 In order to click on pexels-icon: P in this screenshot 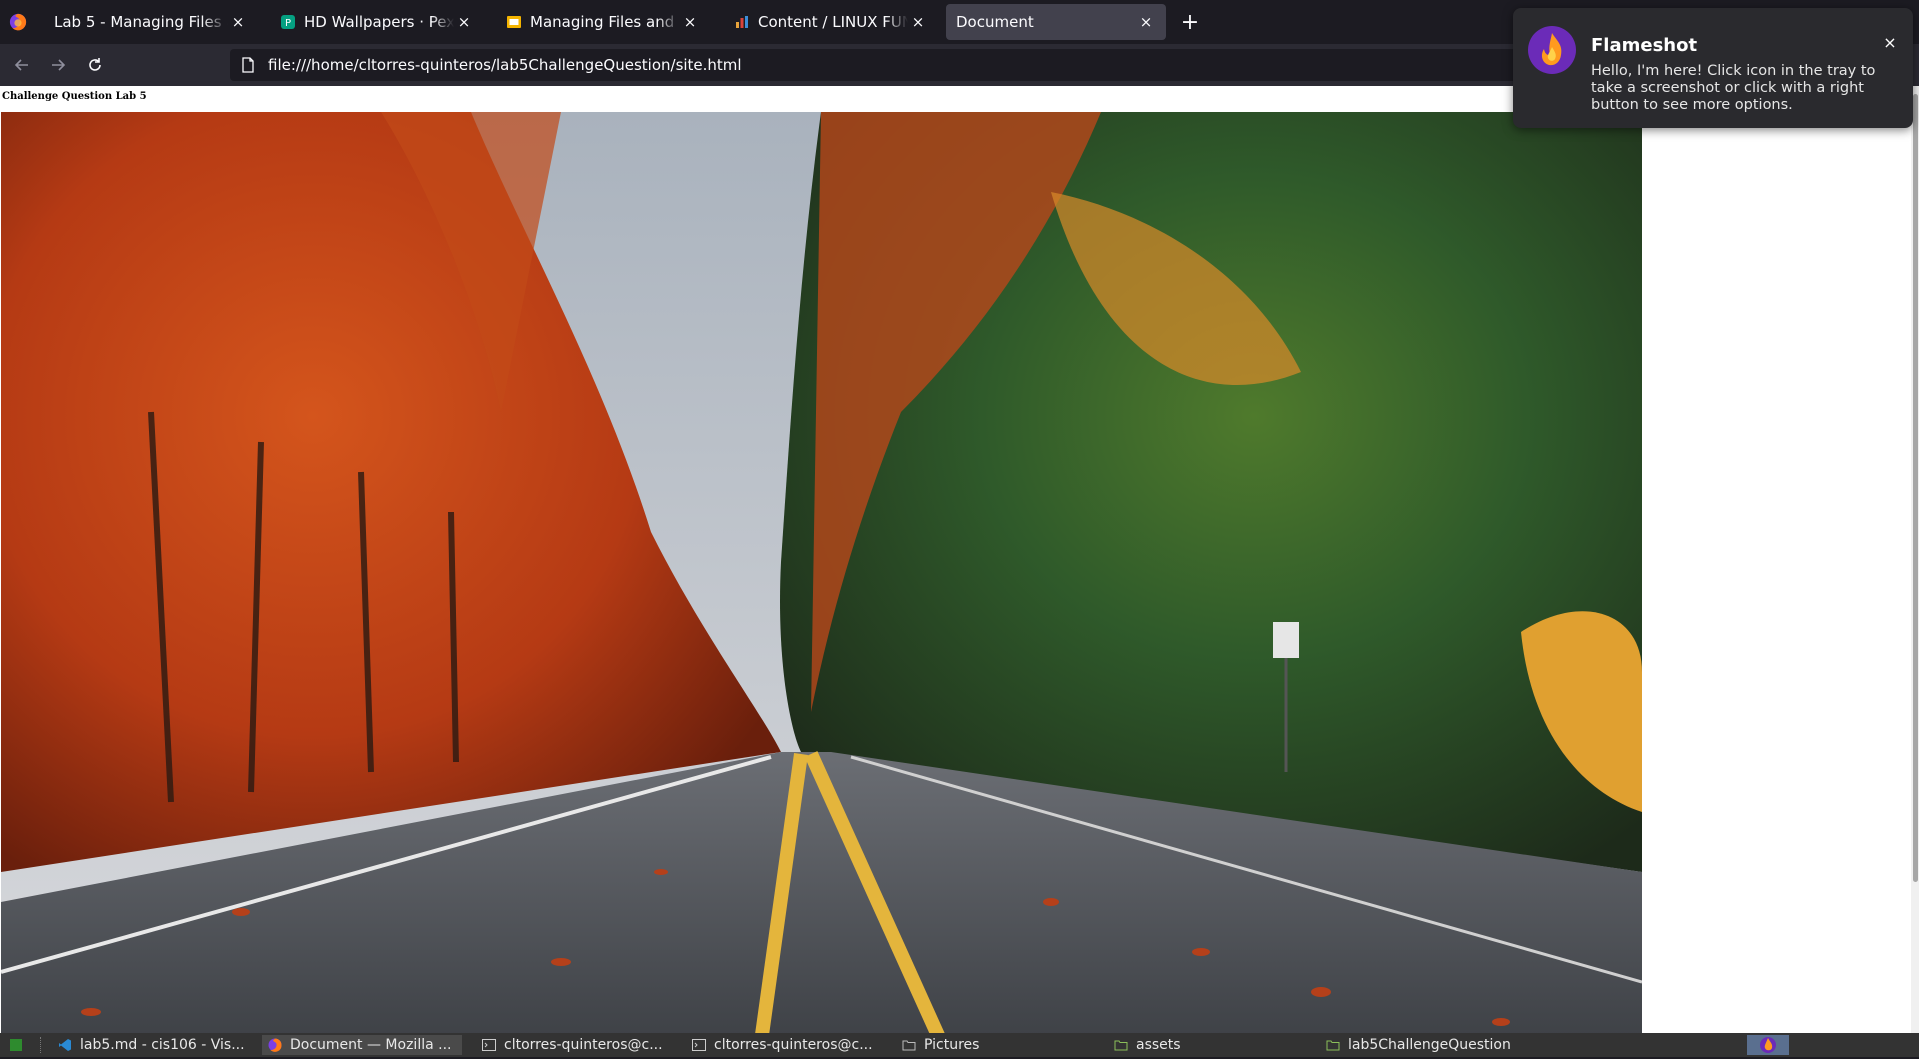, I will do `click(288, 22)`.